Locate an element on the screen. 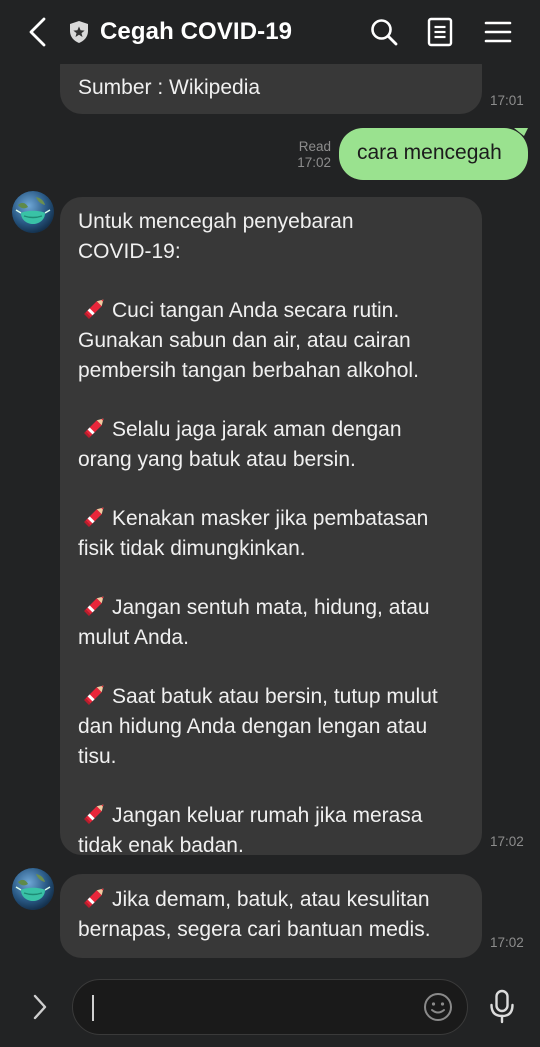 This screenshot has width=540, height=1047. message-line: dan hidung Anda dengan lengan atau is located at coordinates (253, 726).